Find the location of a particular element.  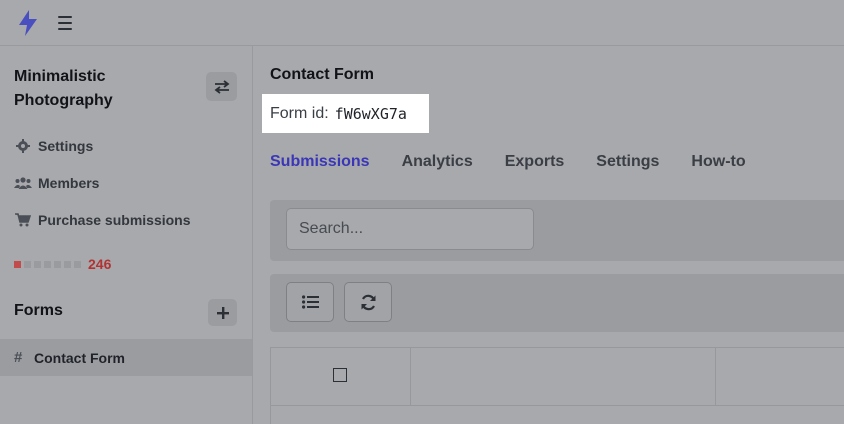

submissions-toolbar is located at coordinates (557, 303).